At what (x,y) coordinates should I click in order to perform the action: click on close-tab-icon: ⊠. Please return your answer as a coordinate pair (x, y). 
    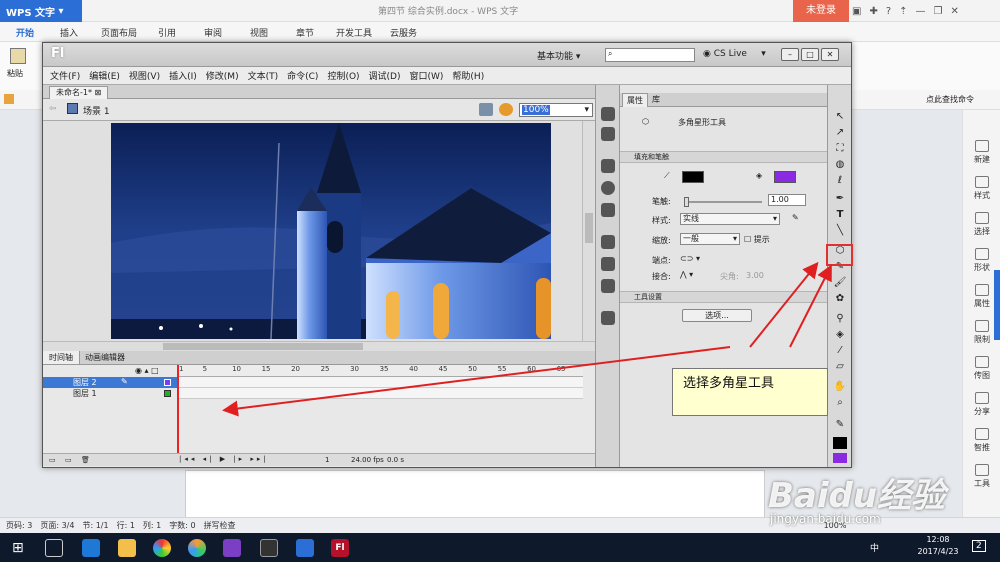
    Looking at the image, I should click on (98, 92).